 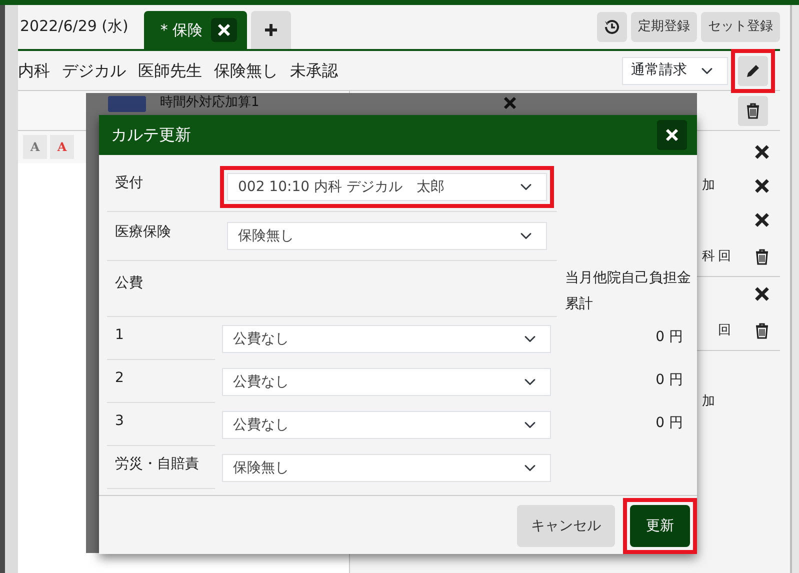 What do you see at coordinates (387, 187) in the screenshot?
I see `field-select: 002 10:10 内科 デジカル 太郎` at bounding box center [387, 187].